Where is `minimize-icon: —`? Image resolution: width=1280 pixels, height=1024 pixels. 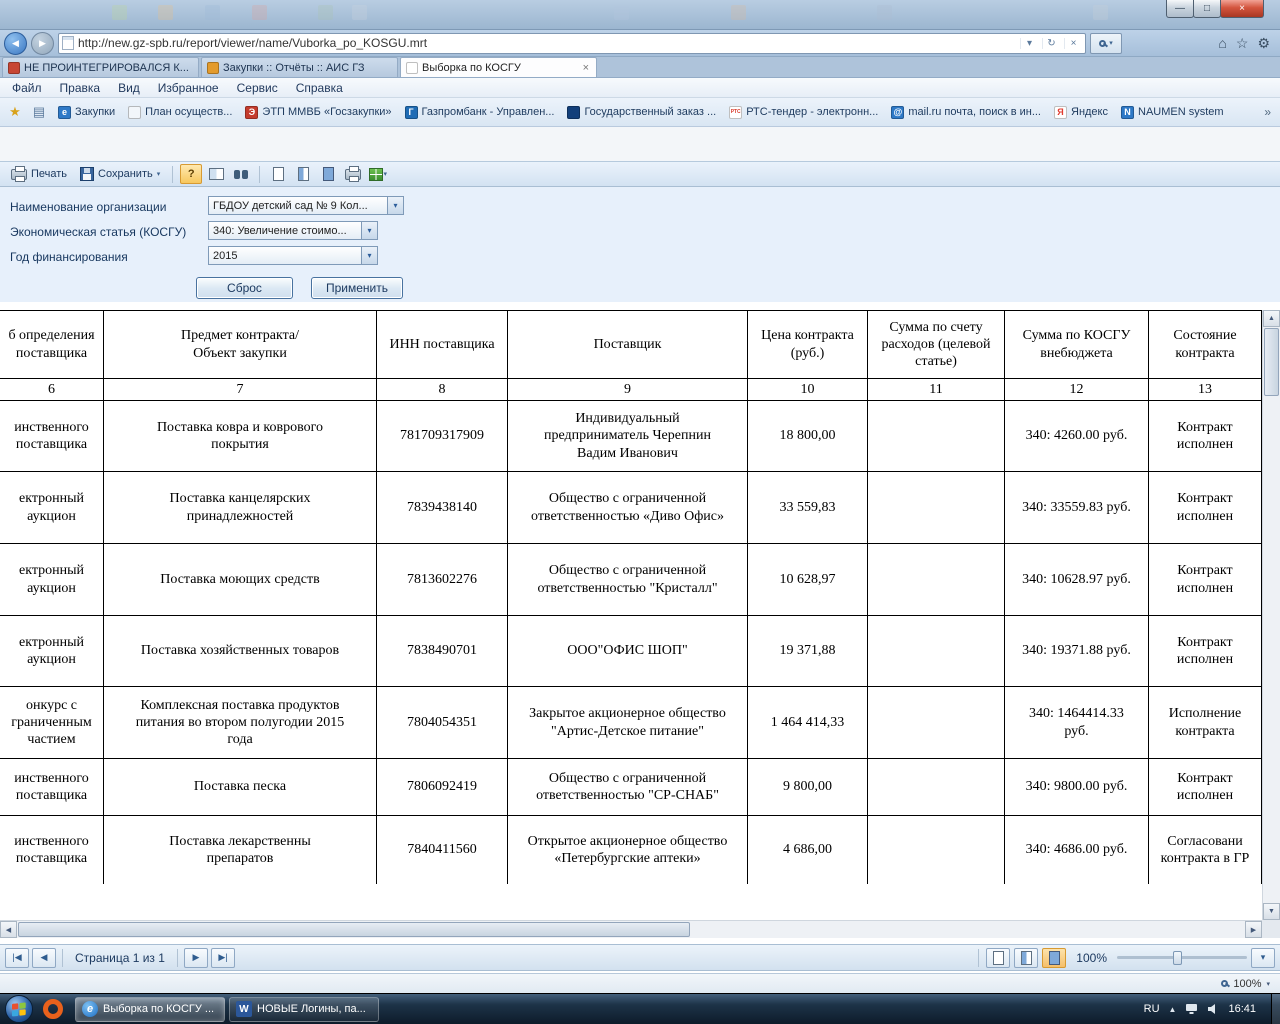
minimize-icon: — is located at coordinates (1180, 8).